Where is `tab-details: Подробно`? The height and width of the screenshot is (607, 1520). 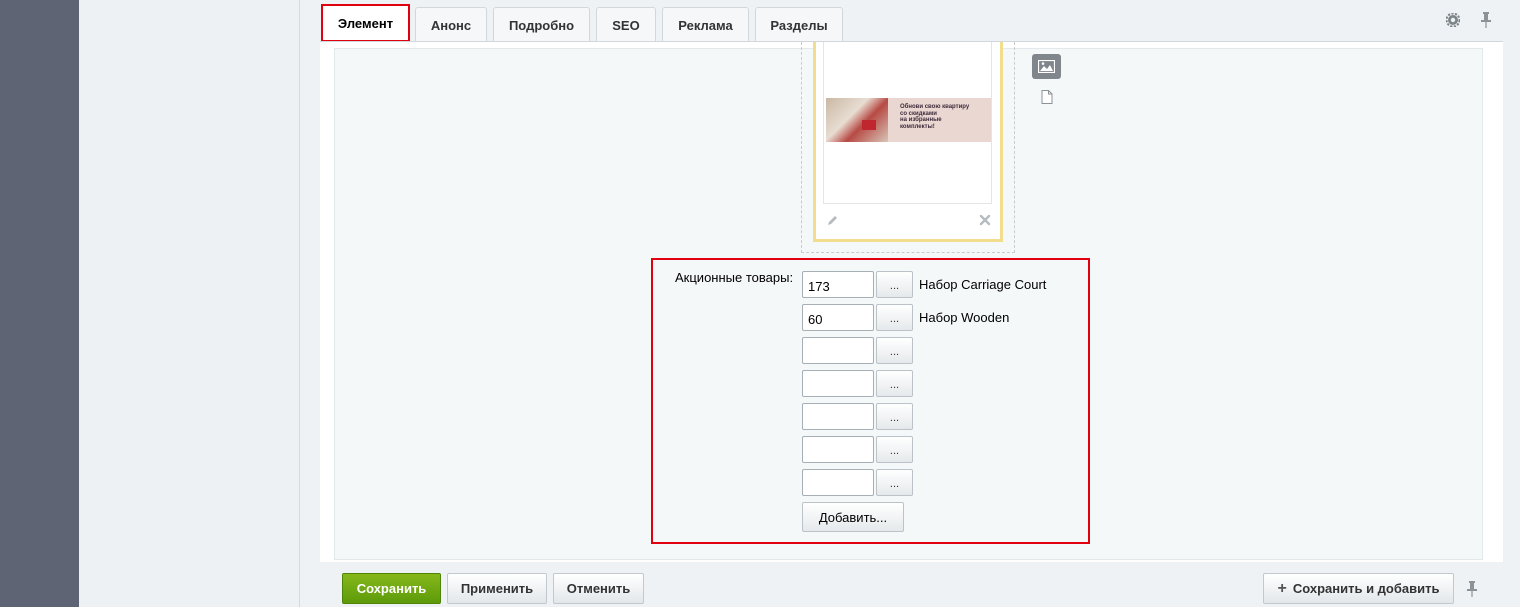
tab-details: Подробно is located at coordinates (541, 24).